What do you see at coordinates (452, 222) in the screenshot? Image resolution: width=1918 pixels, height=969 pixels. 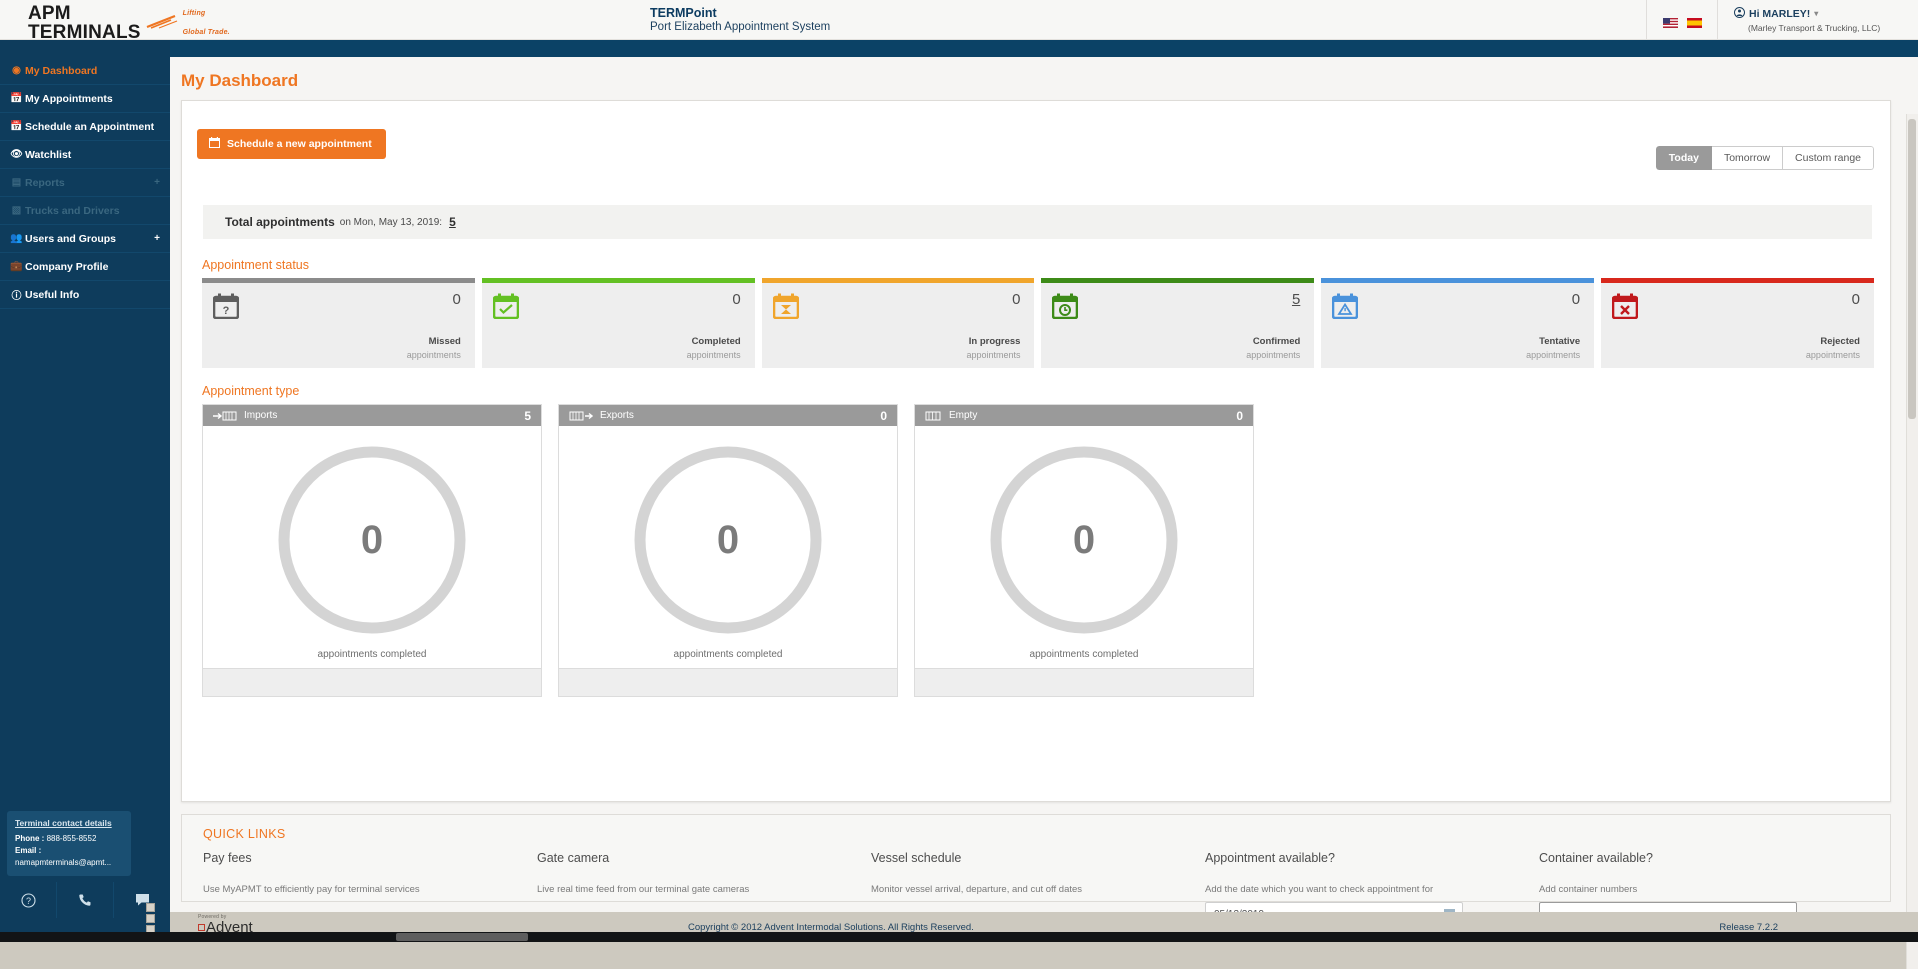 I see `total-appointments-value: 5` at bounding box center [452, 222].